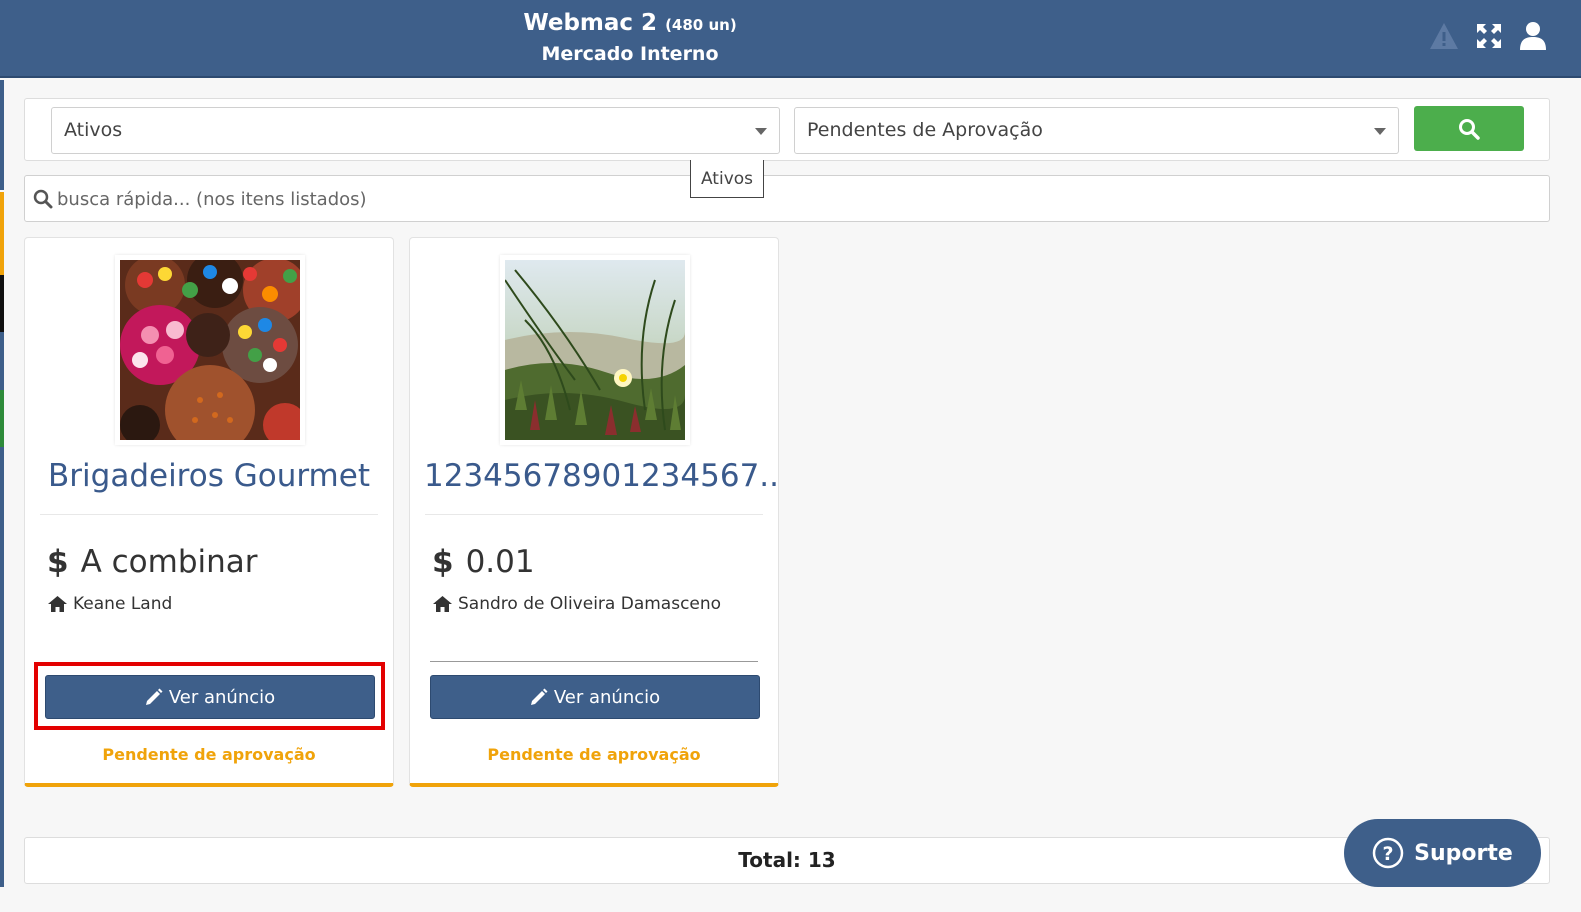  I want to click on support-button: ? Suporte, so click(1442, 853).